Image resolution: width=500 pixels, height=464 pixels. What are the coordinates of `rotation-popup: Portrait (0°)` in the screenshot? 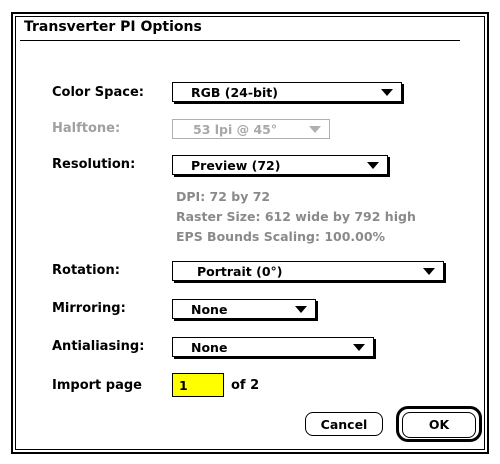 It's located at (308, 271).